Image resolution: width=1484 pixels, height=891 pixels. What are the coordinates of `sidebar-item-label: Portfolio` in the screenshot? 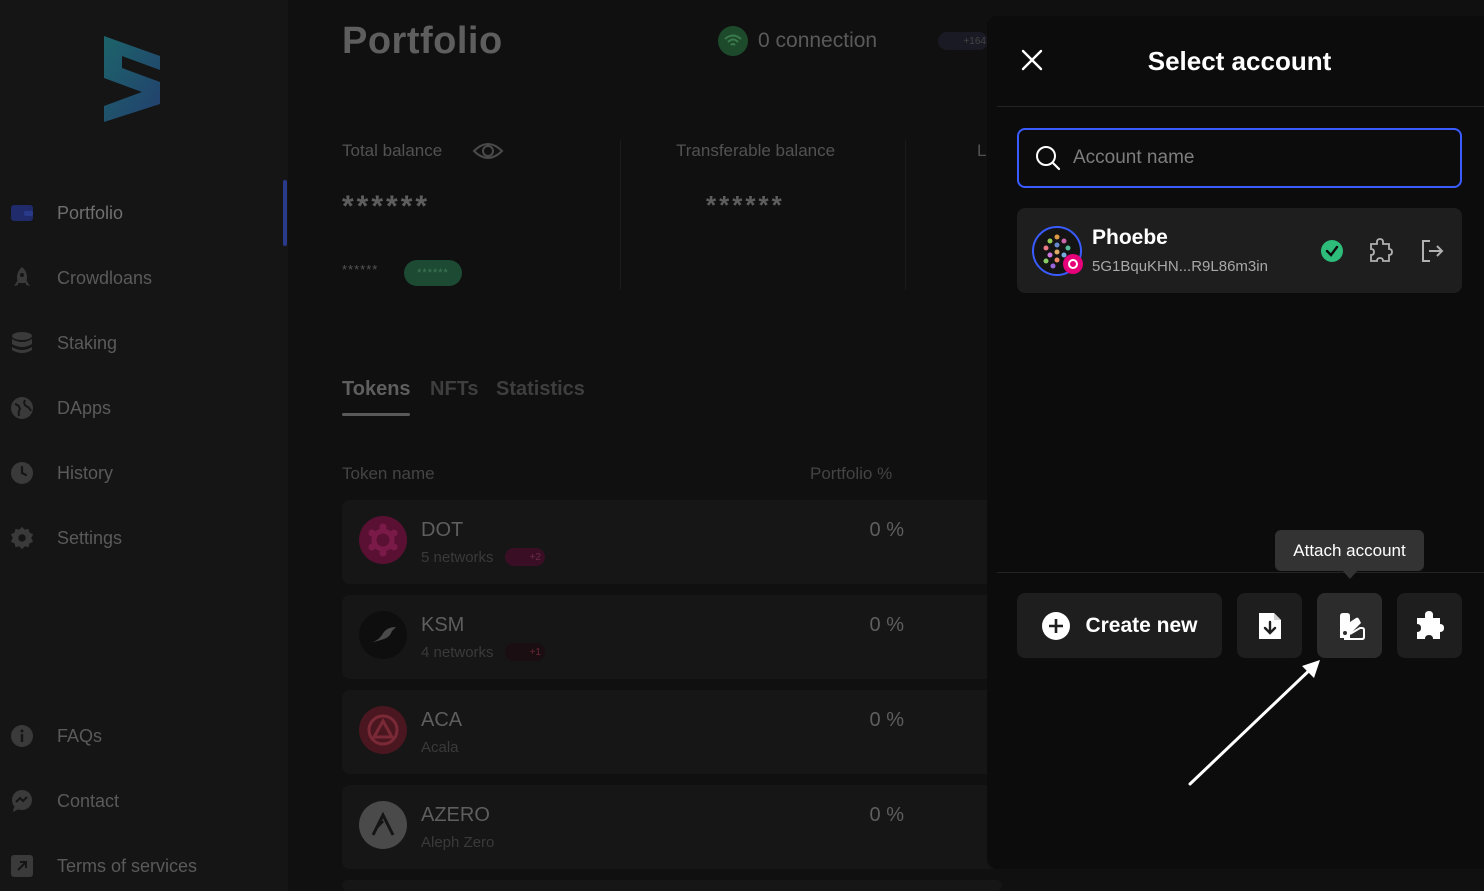 It's located at (90, 212).